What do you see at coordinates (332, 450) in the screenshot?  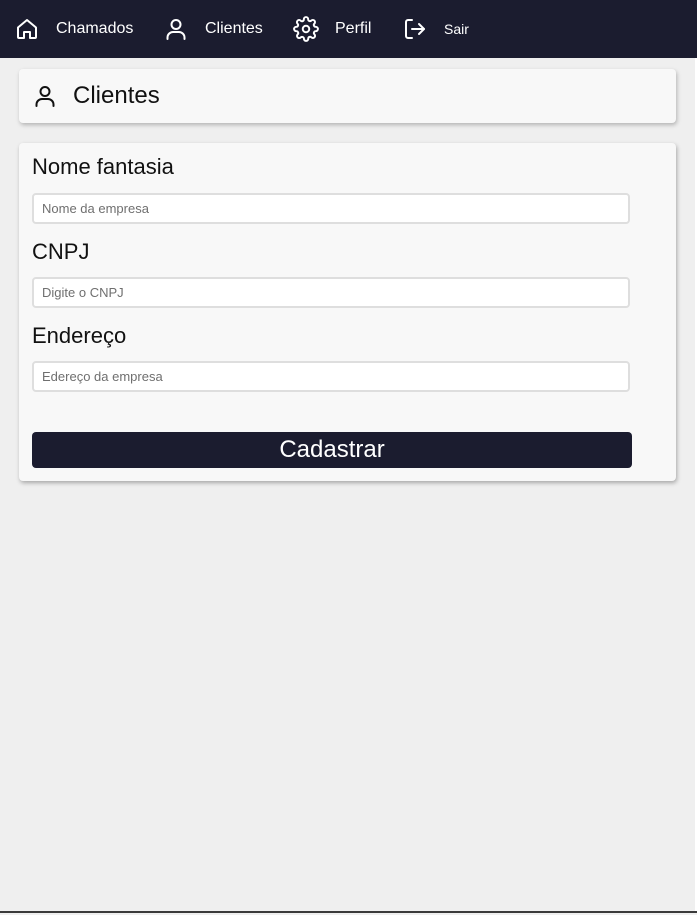 I see `cadastrar-button: Cadastrar` at bounding box center [332, 450].